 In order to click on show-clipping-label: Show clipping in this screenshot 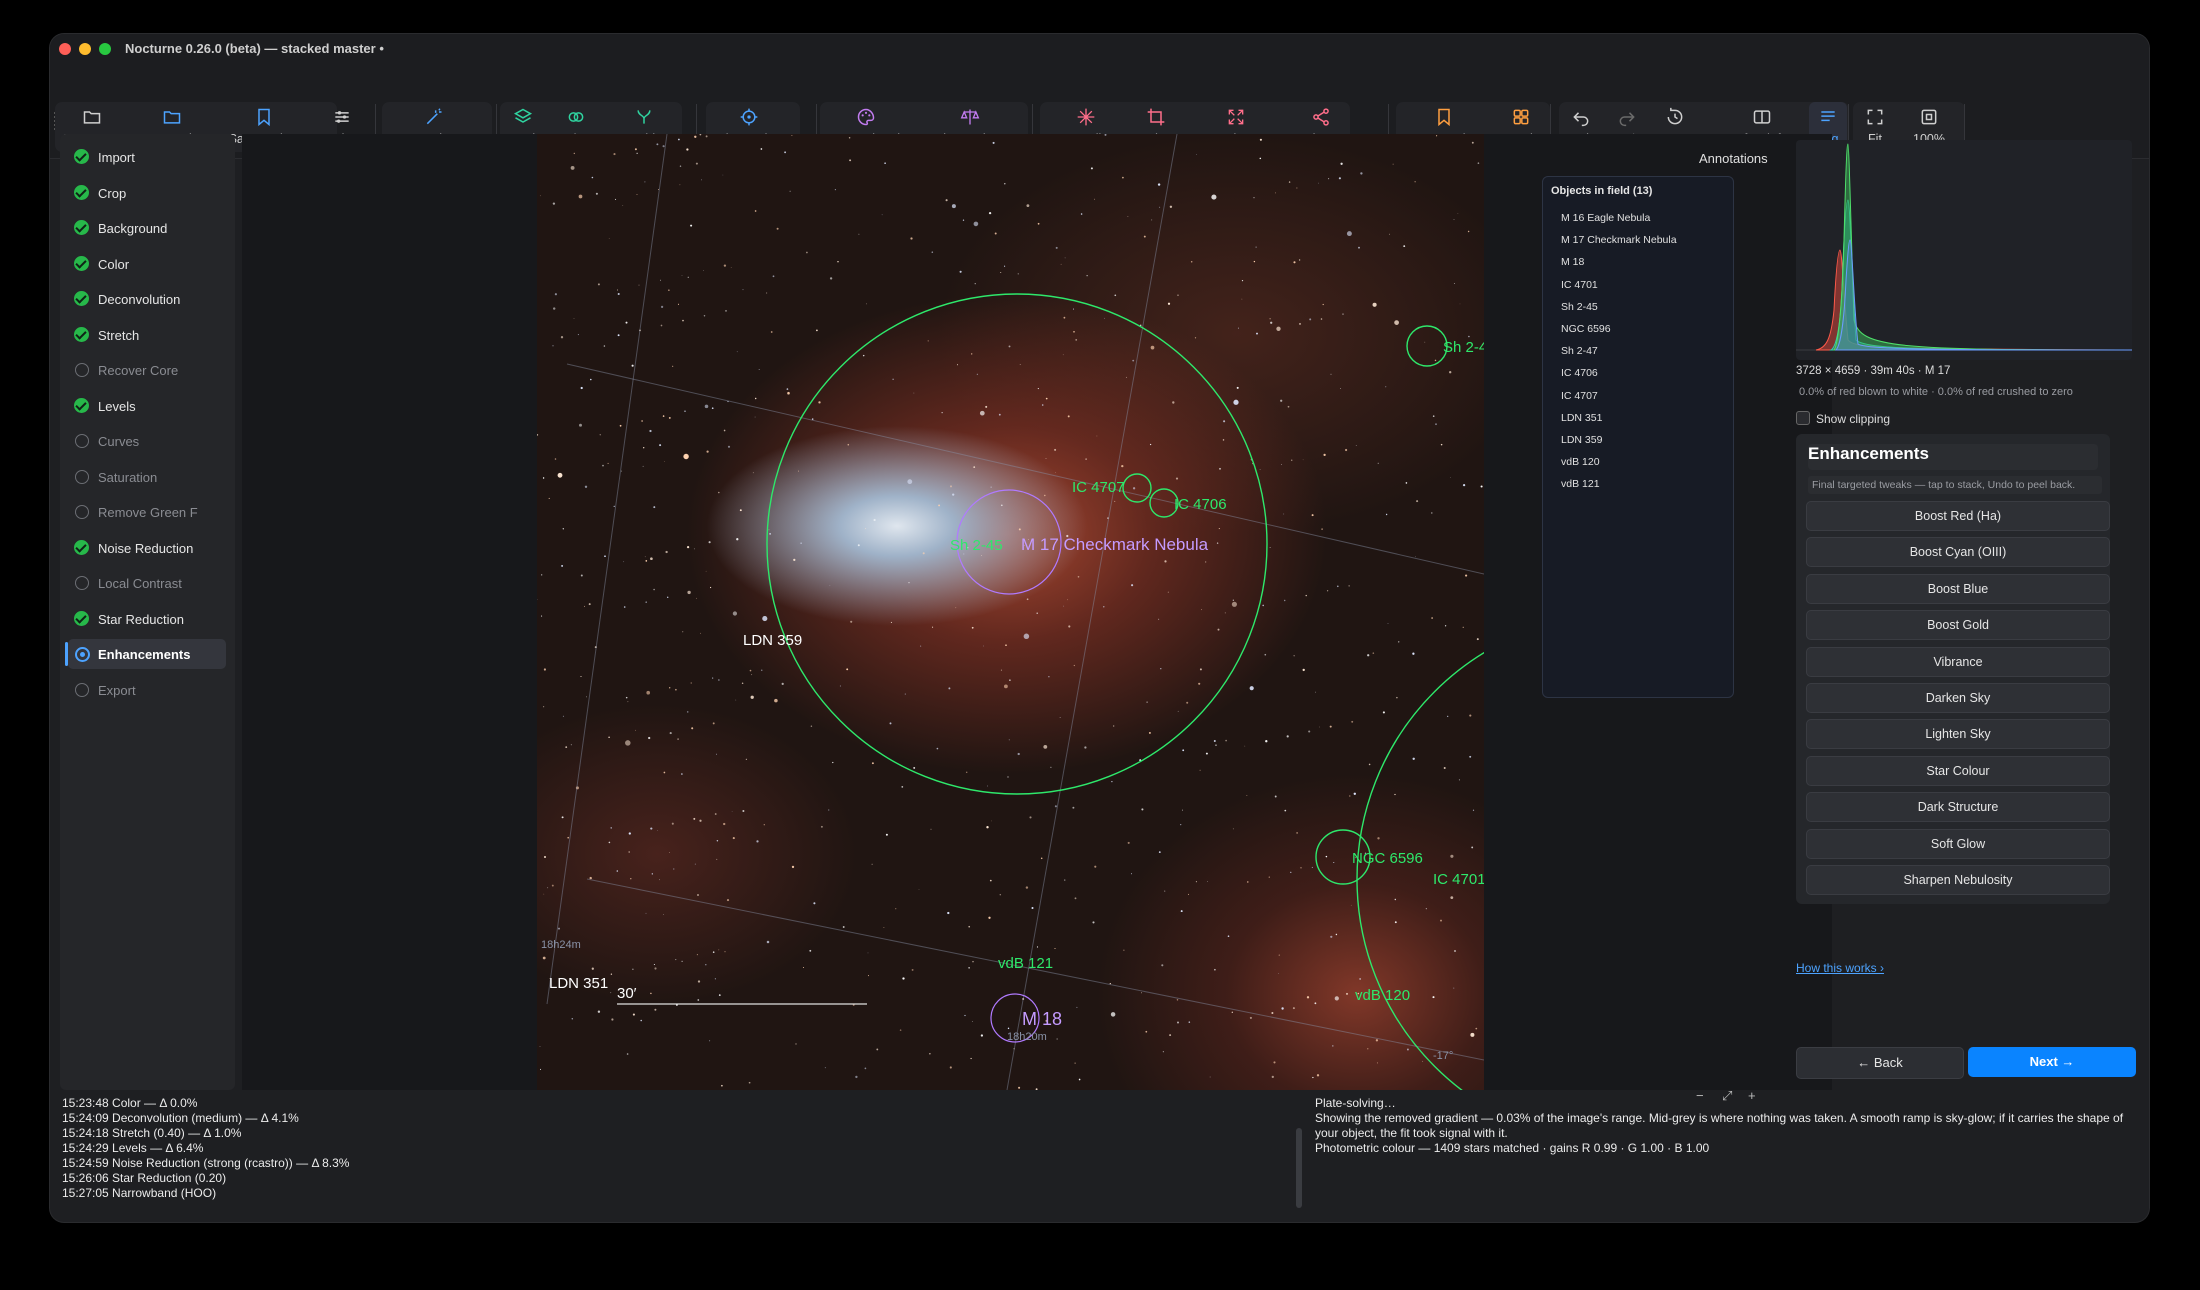, I will do `click(1853, 419)`.